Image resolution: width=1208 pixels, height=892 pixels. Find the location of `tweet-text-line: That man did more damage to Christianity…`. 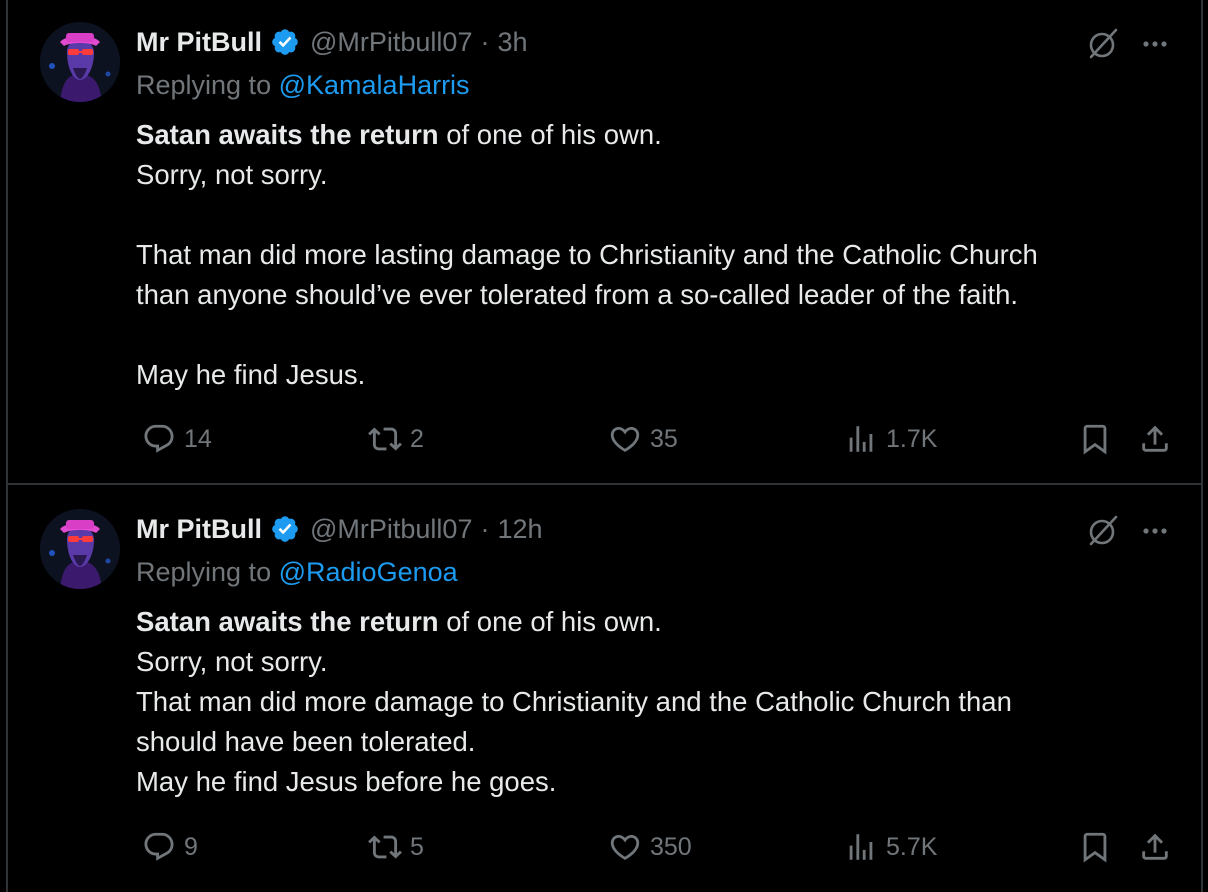

tweet-text-line: That man did more damage to Christianity… is located at coordinates (574, 701).